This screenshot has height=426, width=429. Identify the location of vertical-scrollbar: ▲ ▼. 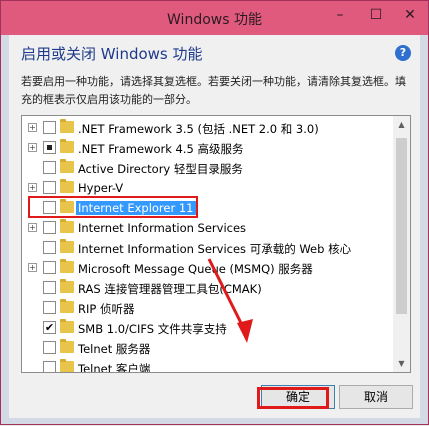
(401, 244).